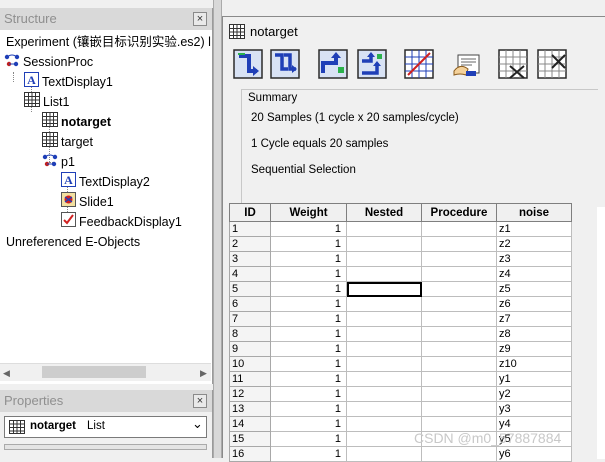 This screenshot has width=605, height=462. Describe the element at coordinates (534, 364) in the screenshot. I see `cell-noise: z10` at that location.